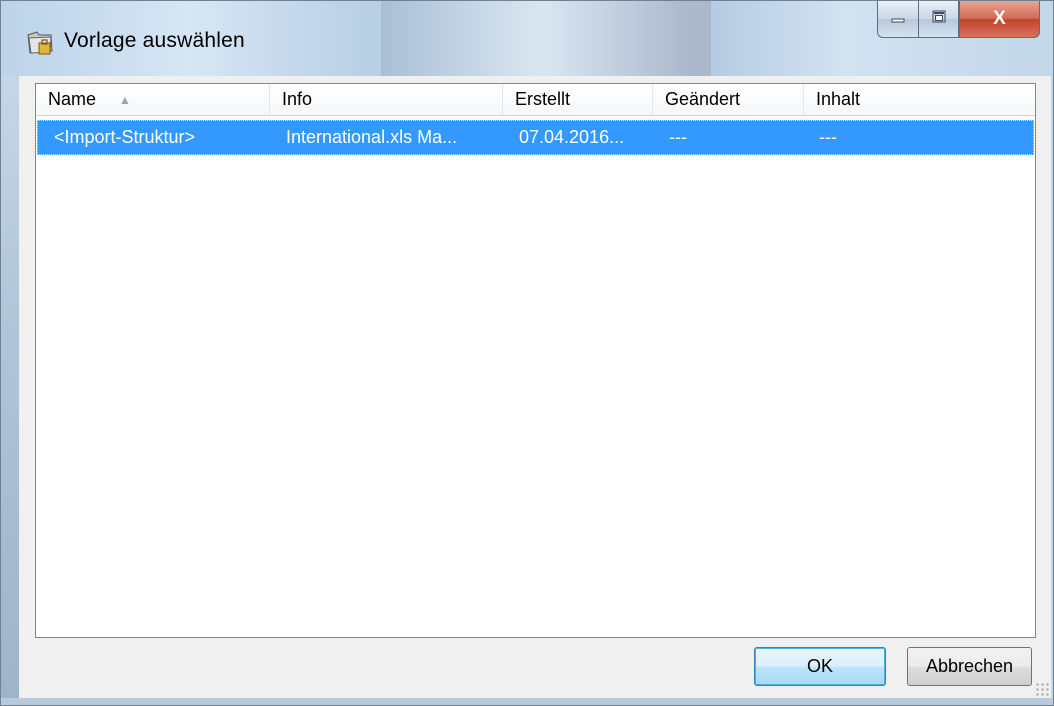  I want to click on resize-grip, so click(1042, 689).